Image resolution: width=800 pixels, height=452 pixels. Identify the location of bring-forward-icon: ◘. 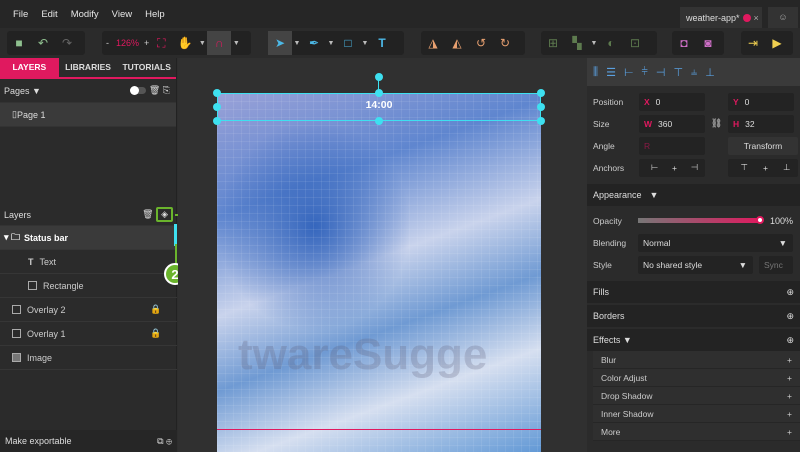
(684, 43).